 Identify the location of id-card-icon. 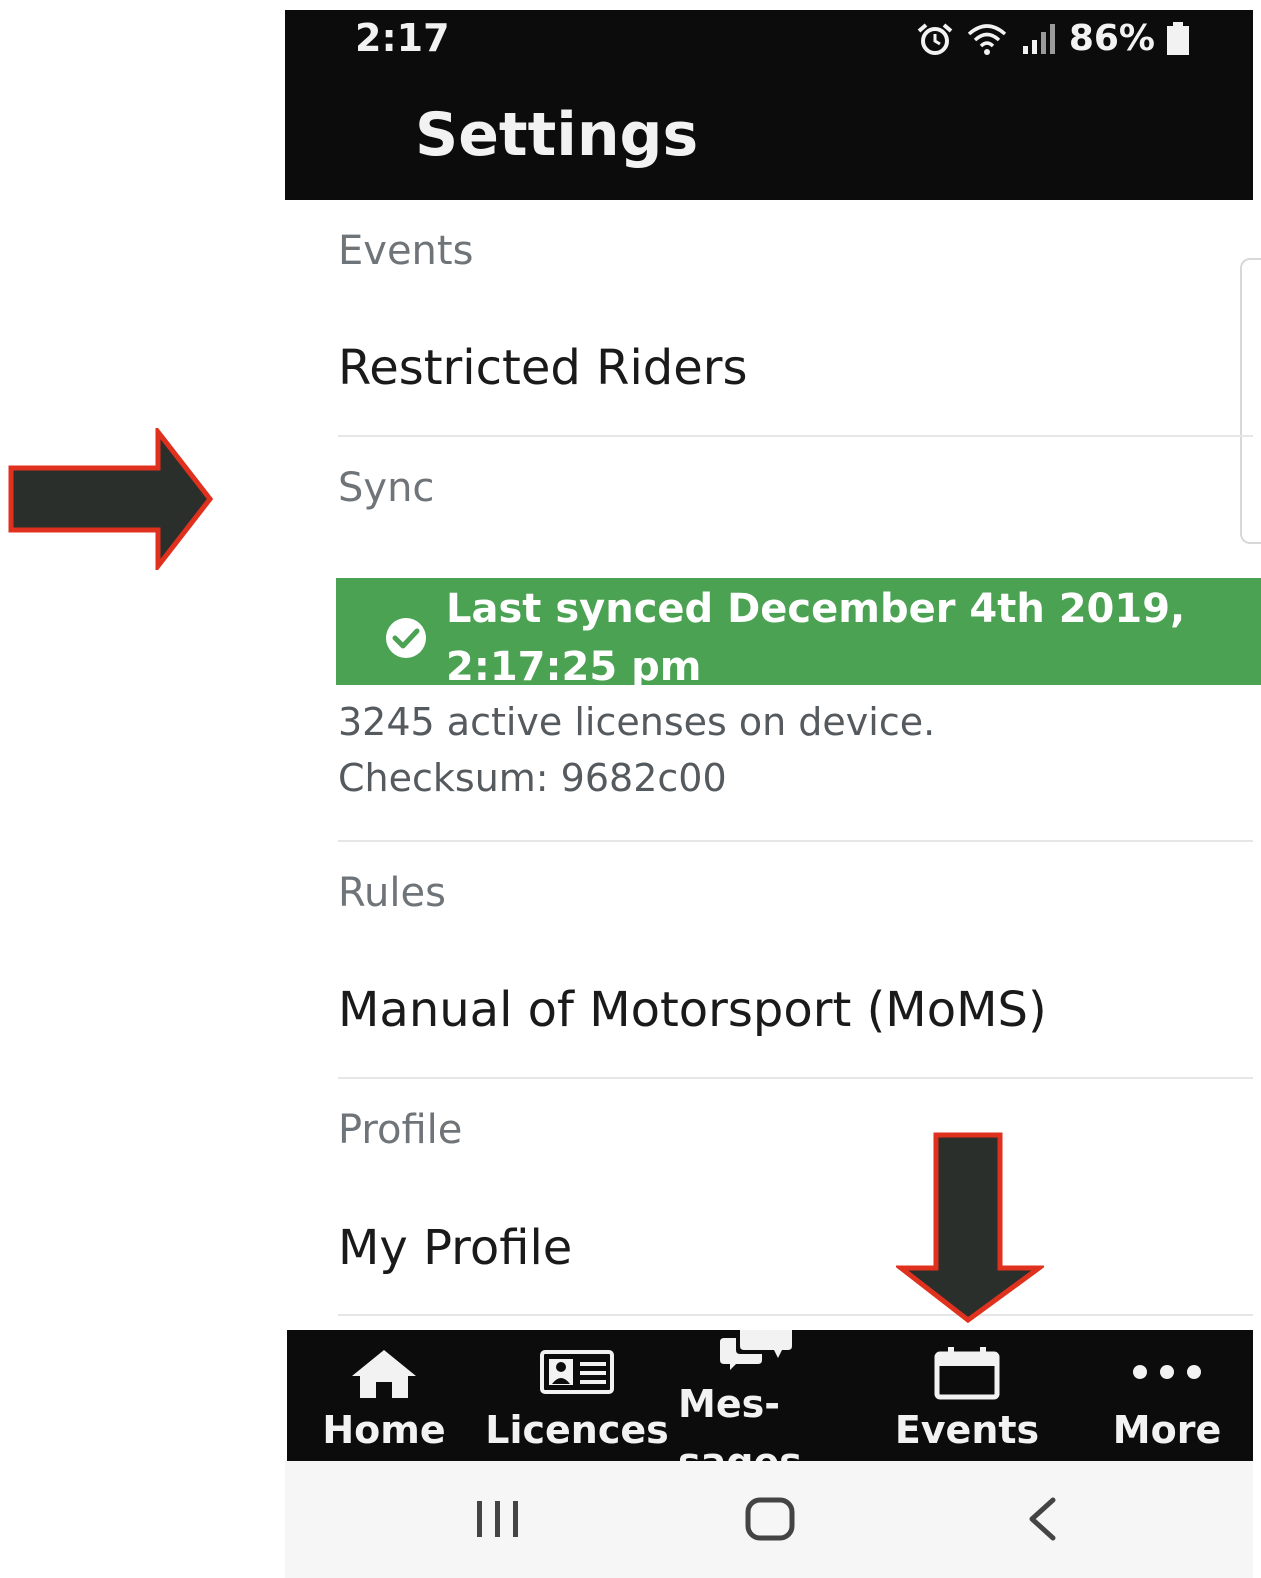
(577, 1372).